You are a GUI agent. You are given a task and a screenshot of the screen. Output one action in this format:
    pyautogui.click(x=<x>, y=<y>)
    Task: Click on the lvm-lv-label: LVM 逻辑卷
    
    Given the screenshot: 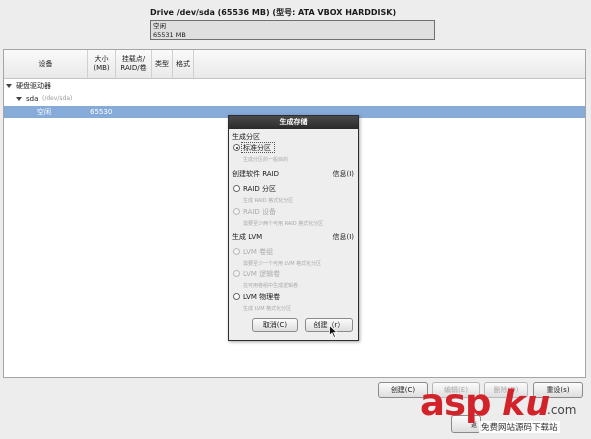 What is the action you would take?
    pyautogui.click(x=261, y=274)
    